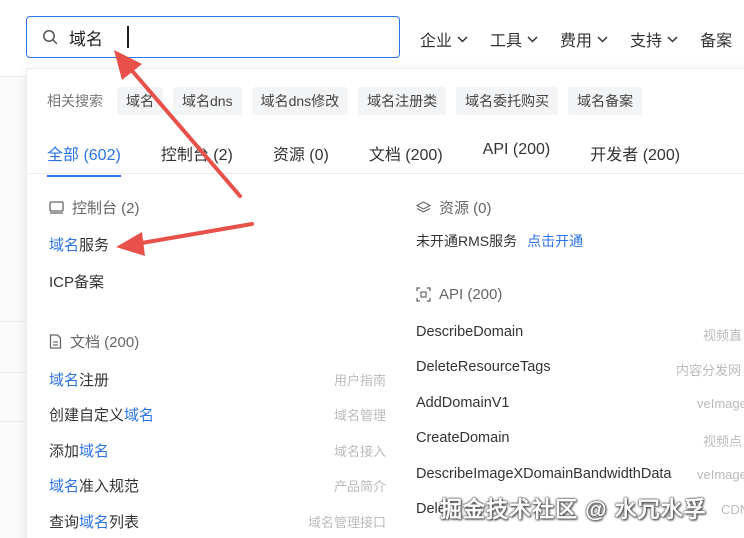 The width and height of the screenshot is (744, 538). I want to click on related-tag: 域名, so click(140, 101).